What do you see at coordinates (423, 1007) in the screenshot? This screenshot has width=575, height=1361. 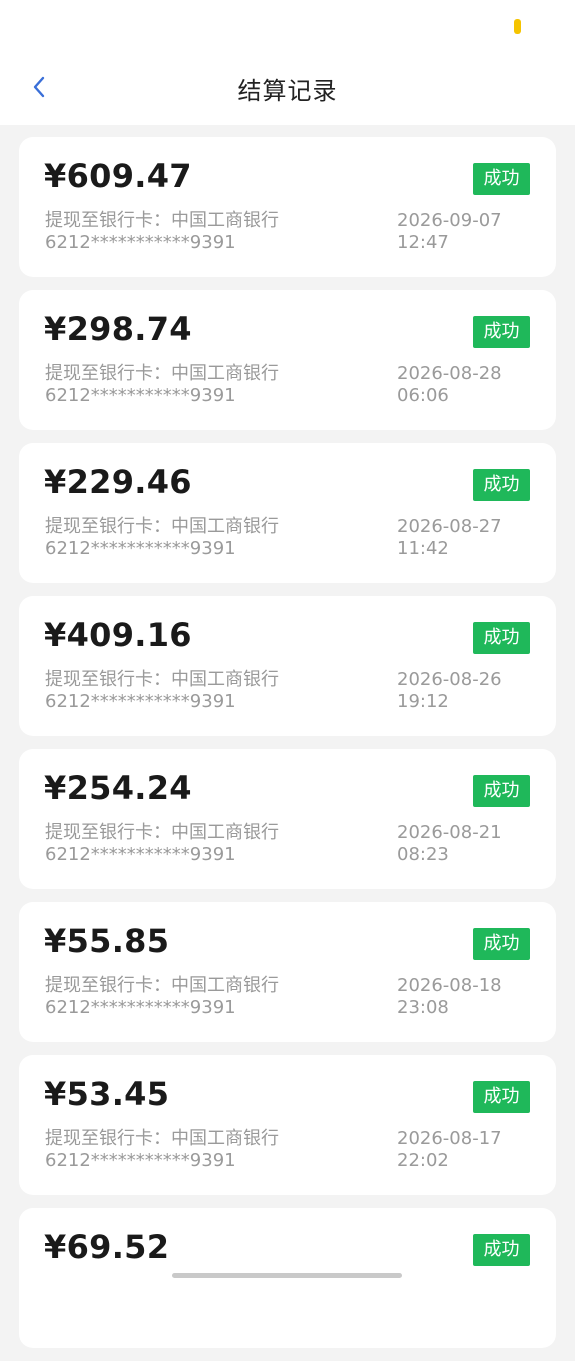 I see `record-time: 23:08` at bounding box center [423, 1007].